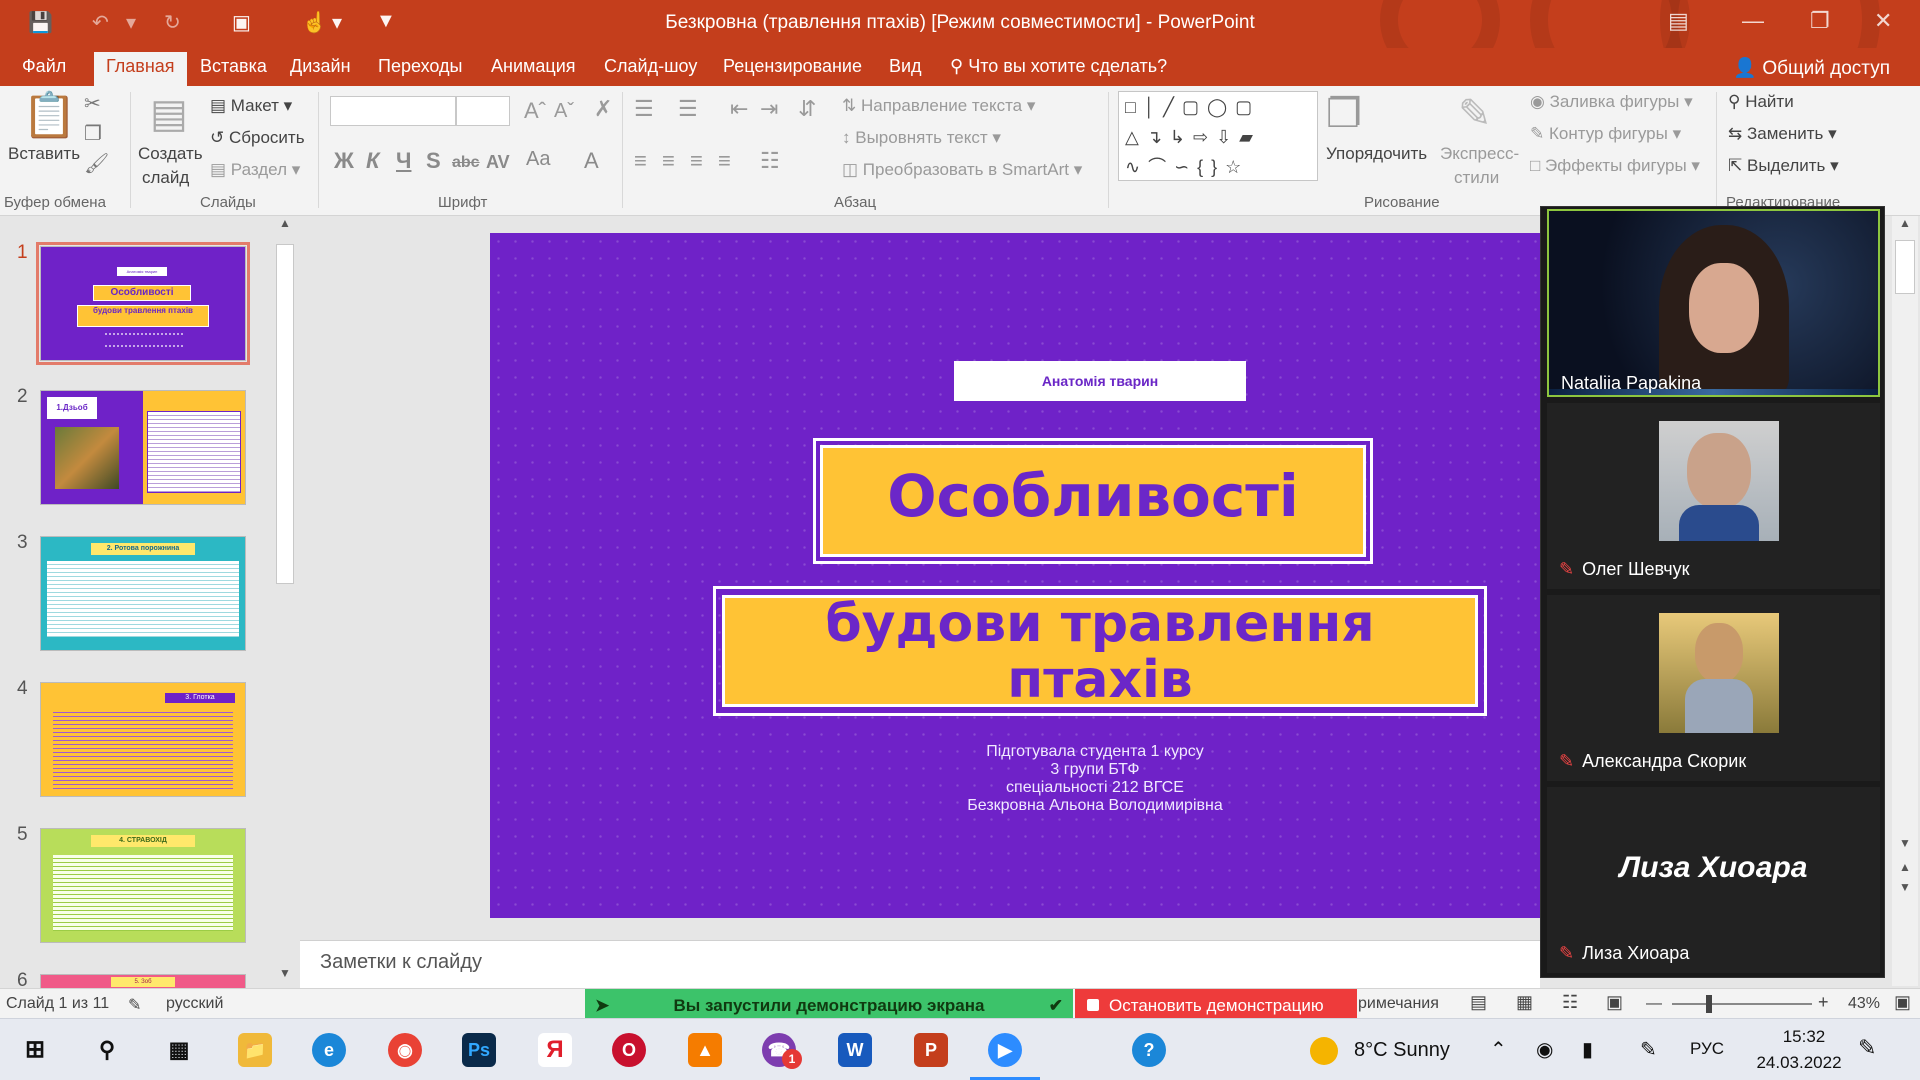  I want to click on app-icon: ▲, so click(705, 1050).